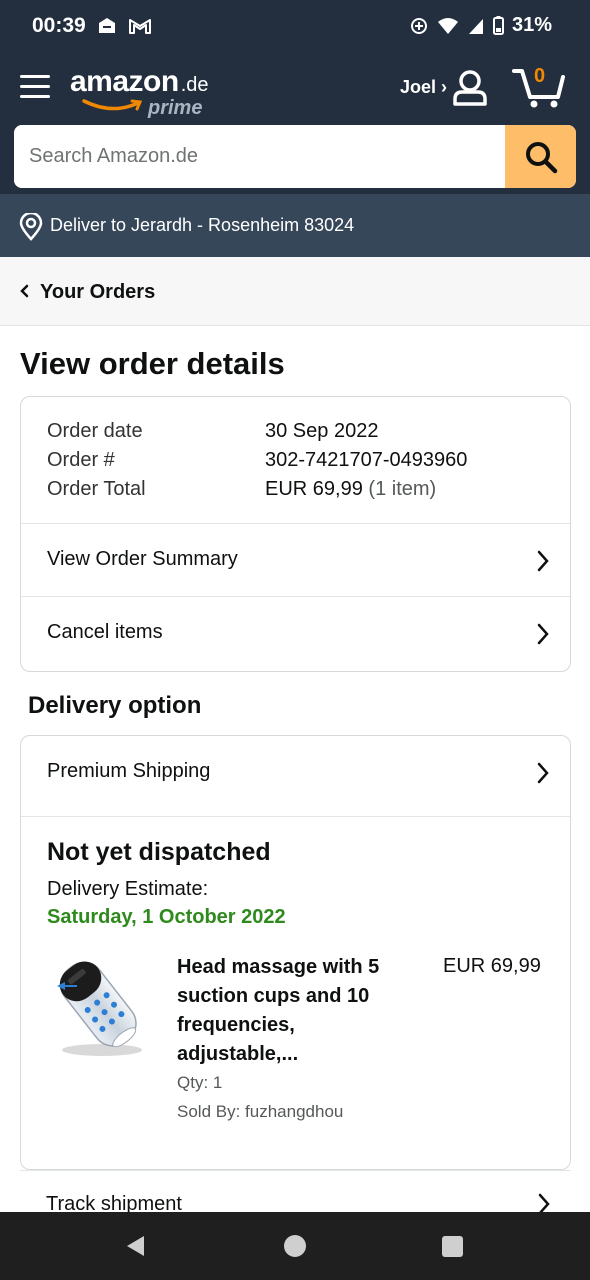  What do you see at coordinates (322, 431) in the screenshot?
I see `order-date-value: 30 Sep 2022` at bounding box center [322, 431].